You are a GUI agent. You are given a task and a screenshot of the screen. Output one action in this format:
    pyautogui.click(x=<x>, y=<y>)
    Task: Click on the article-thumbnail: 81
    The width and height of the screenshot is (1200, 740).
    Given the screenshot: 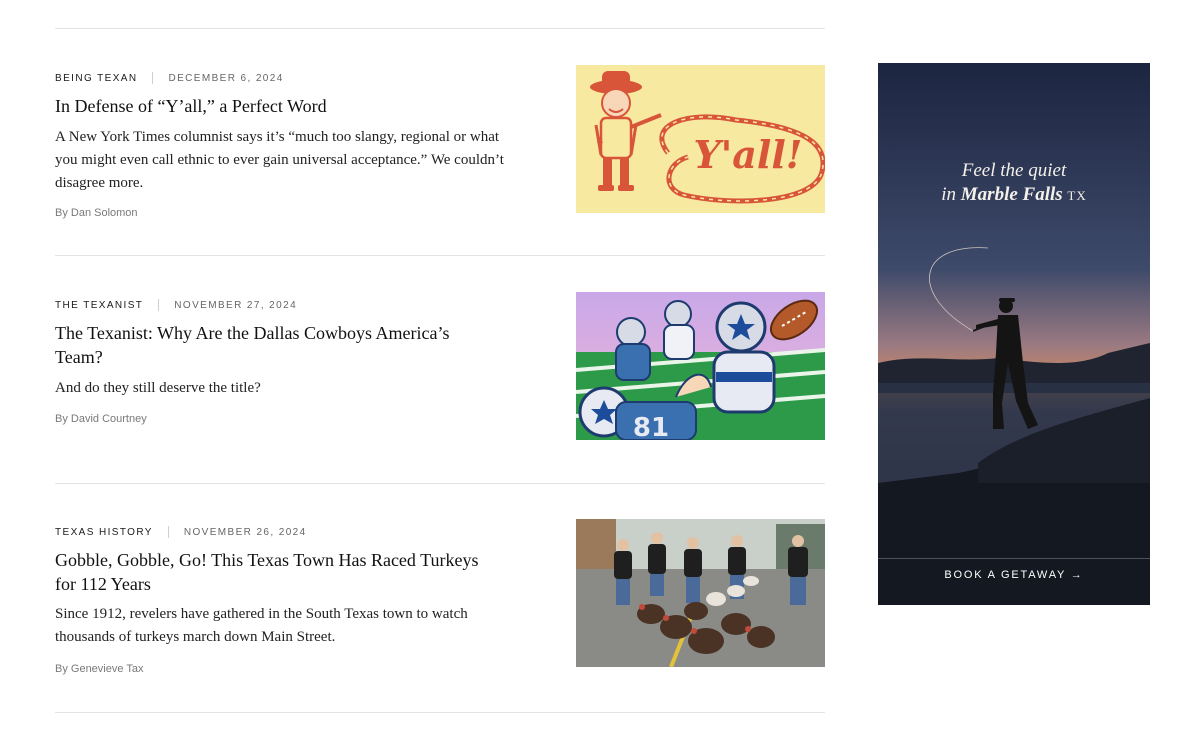 What is the action you would take?
    pyautogui.click(x=700, y=366)
    